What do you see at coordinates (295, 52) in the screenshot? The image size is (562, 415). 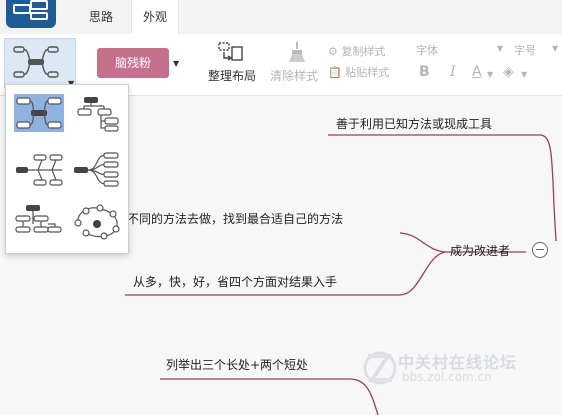 I see `clear-style-broom-icon` at bounding box center [295, 52].